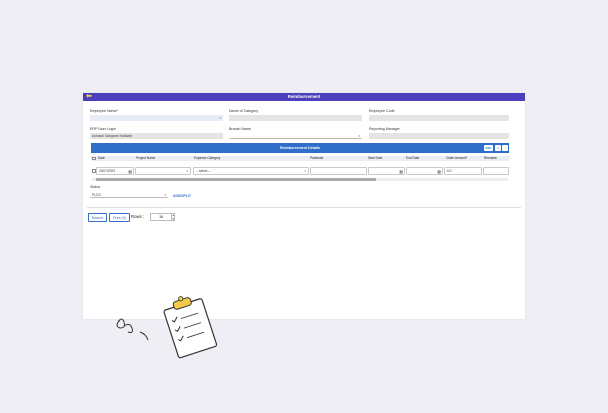  Describe the element at coordinates (375, 158) in the screenshot. I see `col-start-date: Start Date` at that location.